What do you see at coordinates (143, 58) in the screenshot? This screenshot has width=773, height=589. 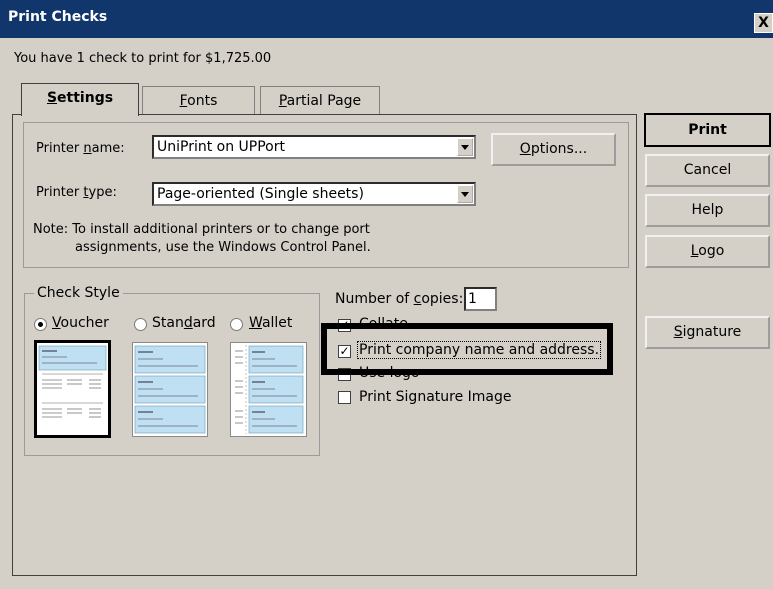 I see `check-summary: You have 1 check to print for $1,725.00` at bounding box center [143, 58].